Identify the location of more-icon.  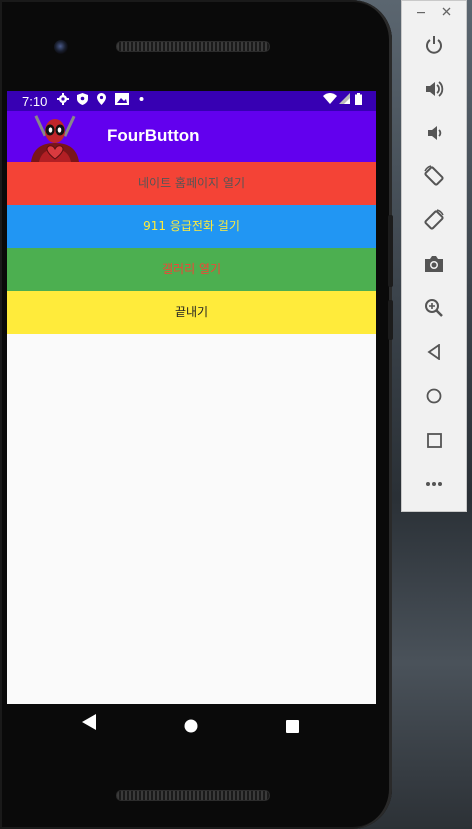
(434, 484).